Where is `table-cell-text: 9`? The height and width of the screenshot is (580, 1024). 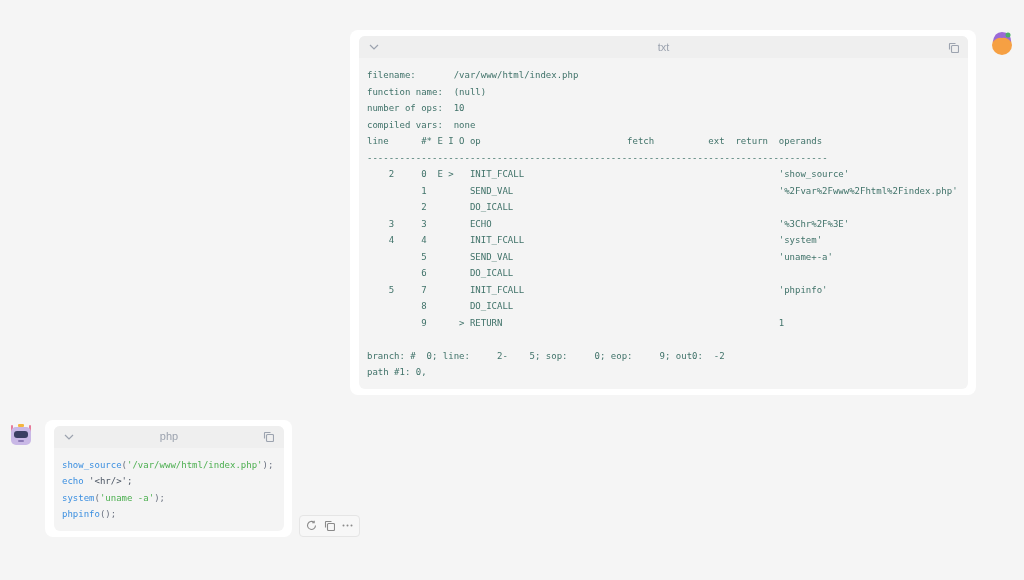 table-cell-text: 9 is located at coordinates (423, 323).